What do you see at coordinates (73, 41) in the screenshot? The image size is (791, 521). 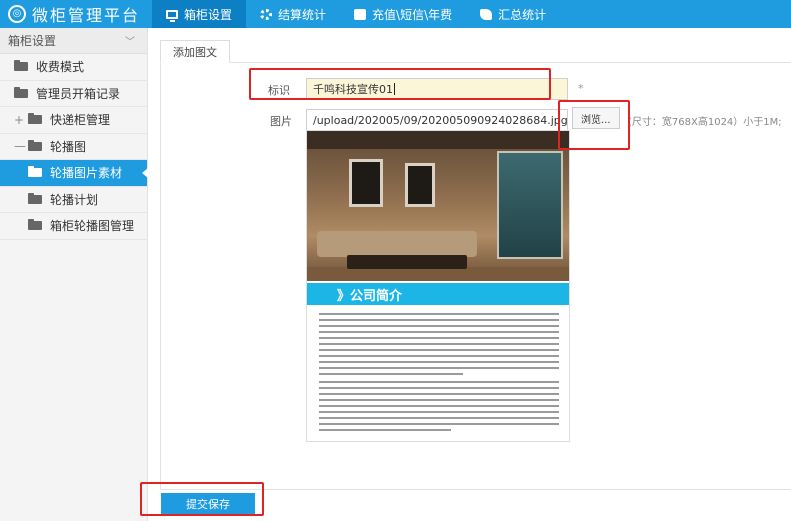 I see `sidebar-header: 箱柜设置 ﹀` at bounding box center [73, 41].